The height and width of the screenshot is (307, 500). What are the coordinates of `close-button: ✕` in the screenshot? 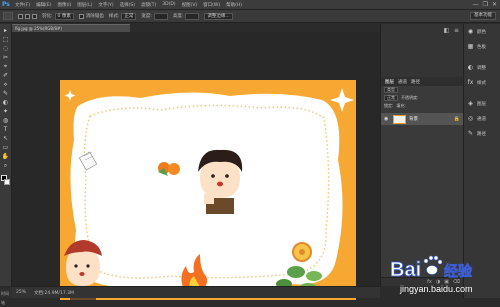 It's located at (494, 4).